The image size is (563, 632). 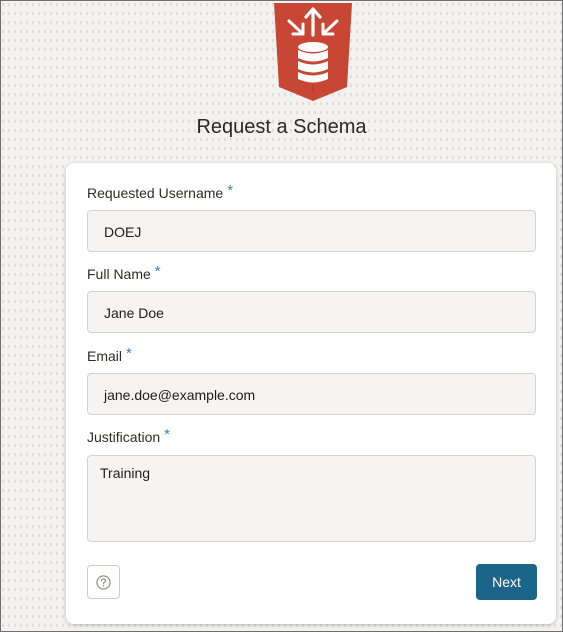 What do you see at coordinates (281, 127) in the screenshot?
I see `page-title: Request a Schema` at bounding box center [281, 127].